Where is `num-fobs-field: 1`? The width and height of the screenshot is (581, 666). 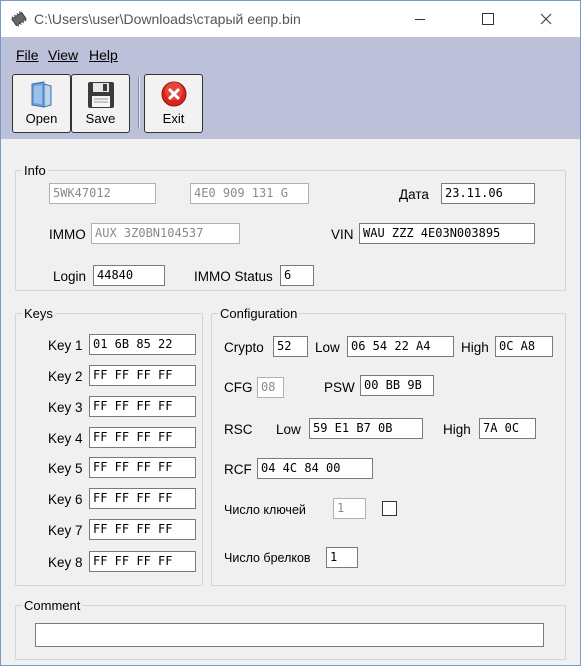 num-fobs-field: 1 is located at coordinates (342, 557).